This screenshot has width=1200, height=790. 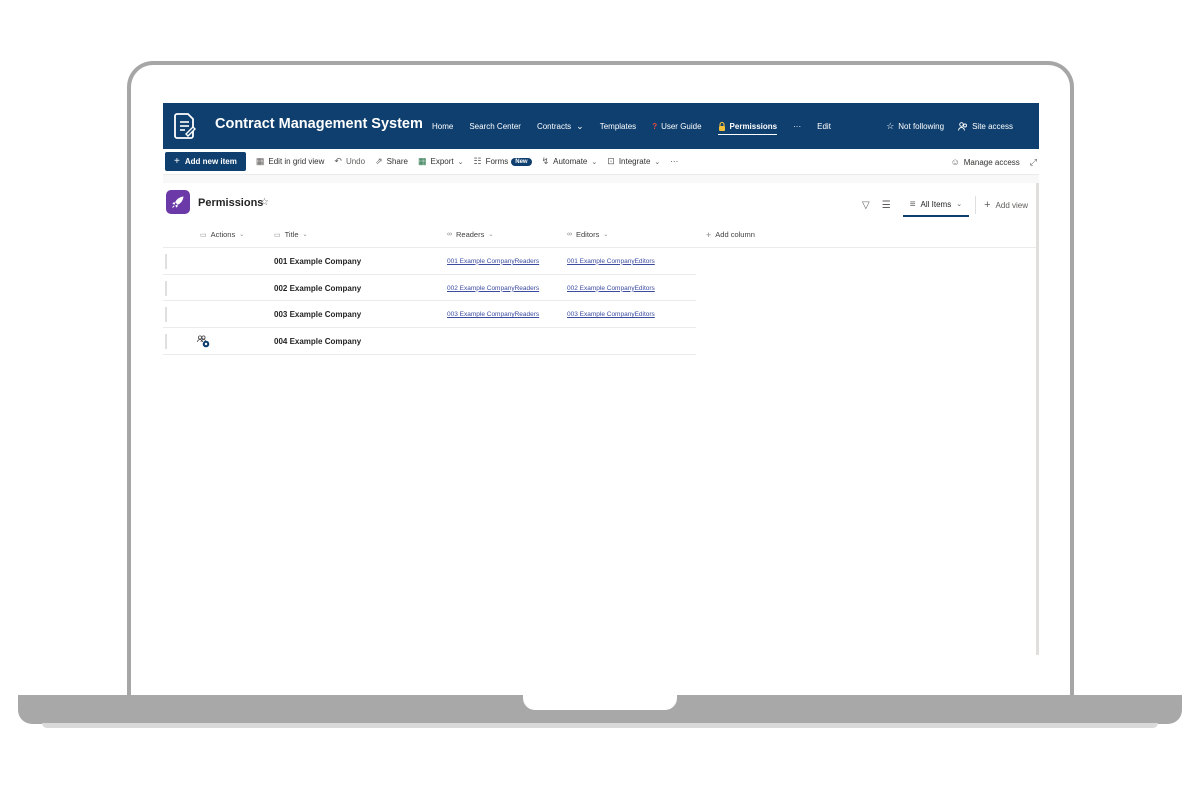 I want to click on integrate-label: Integrate, so click(x=634, y=161).